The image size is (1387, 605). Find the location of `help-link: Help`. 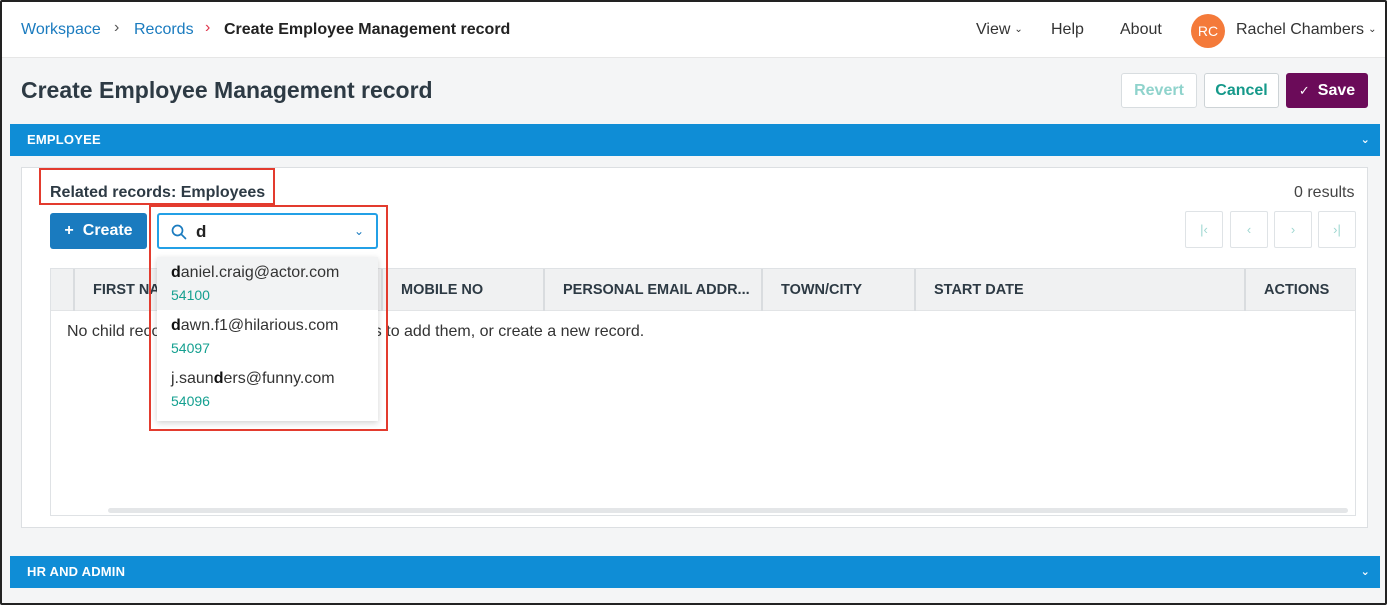

help-link: Help is located at coordinates (1067, 30).